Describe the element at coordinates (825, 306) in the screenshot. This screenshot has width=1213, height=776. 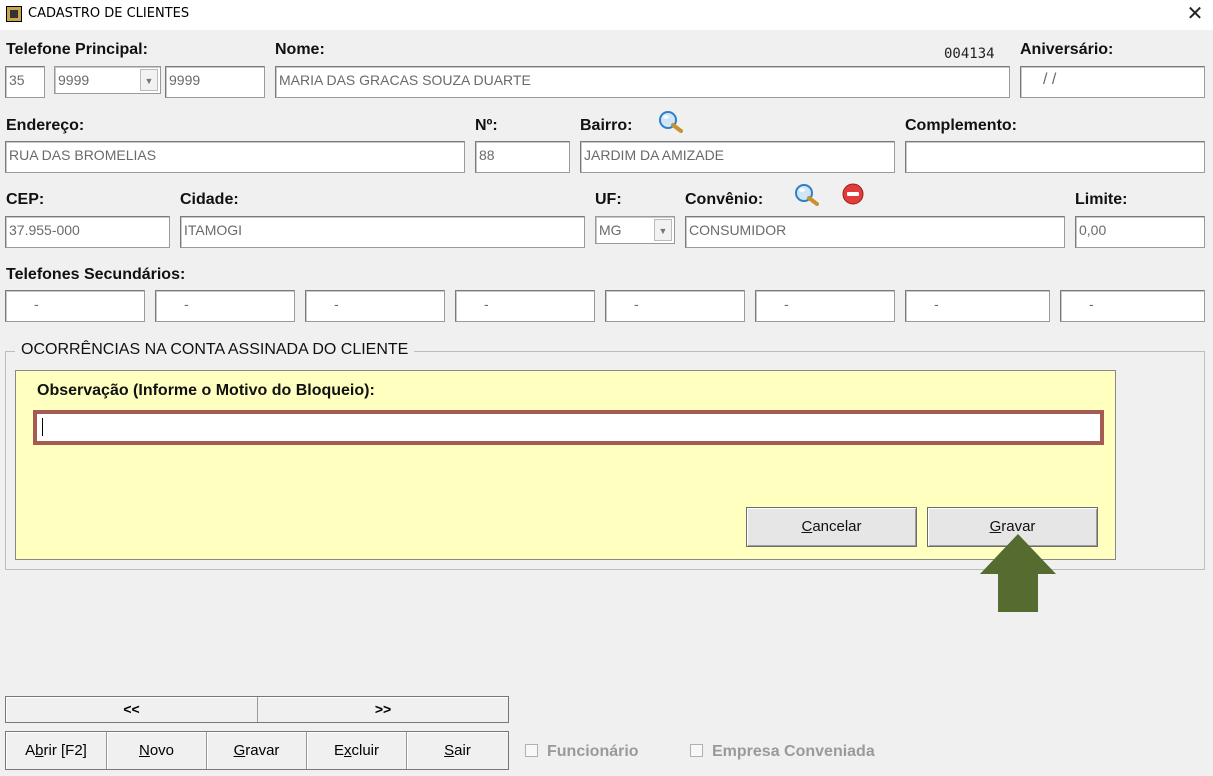
I see `secondary-phone-6: -` at that location.